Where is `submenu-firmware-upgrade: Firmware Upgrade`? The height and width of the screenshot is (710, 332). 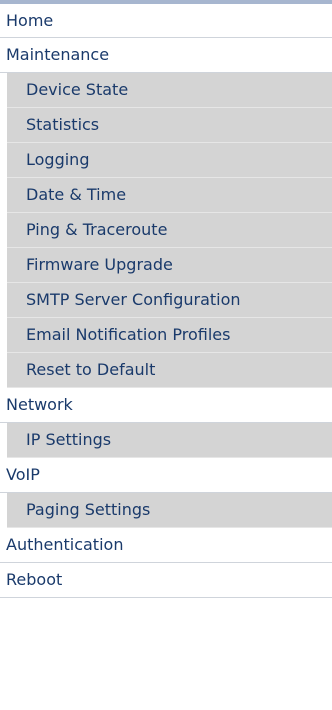 submenu-firmware-upgrade: Firmware Upgrade is located at coordinates (169, 265).